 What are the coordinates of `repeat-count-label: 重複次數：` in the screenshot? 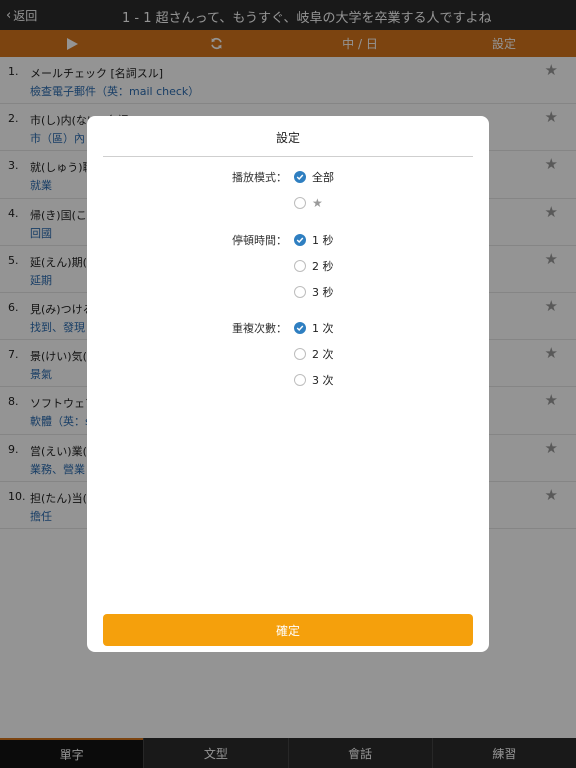 It's located at (259, 328).